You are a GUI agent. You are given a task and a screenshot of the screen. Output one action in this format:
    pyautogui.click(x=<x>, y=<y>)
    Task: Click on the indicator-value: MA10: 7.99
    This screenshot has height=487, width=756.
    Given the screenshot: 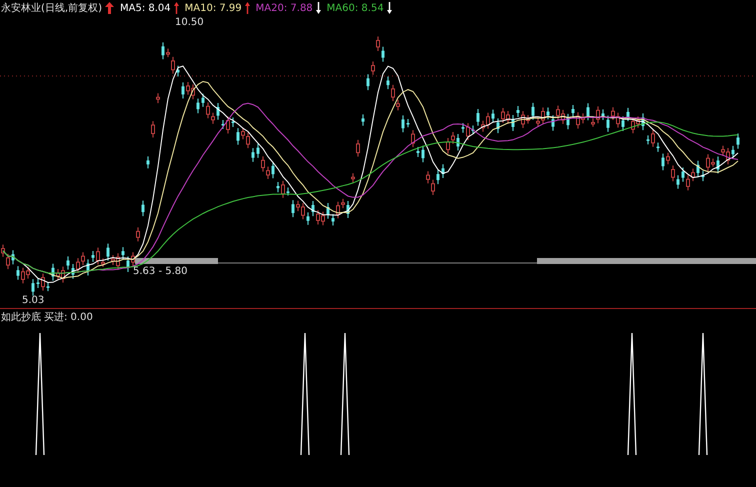 What is the action you would take?
    pyautogui.click(x=213, y=8)
    